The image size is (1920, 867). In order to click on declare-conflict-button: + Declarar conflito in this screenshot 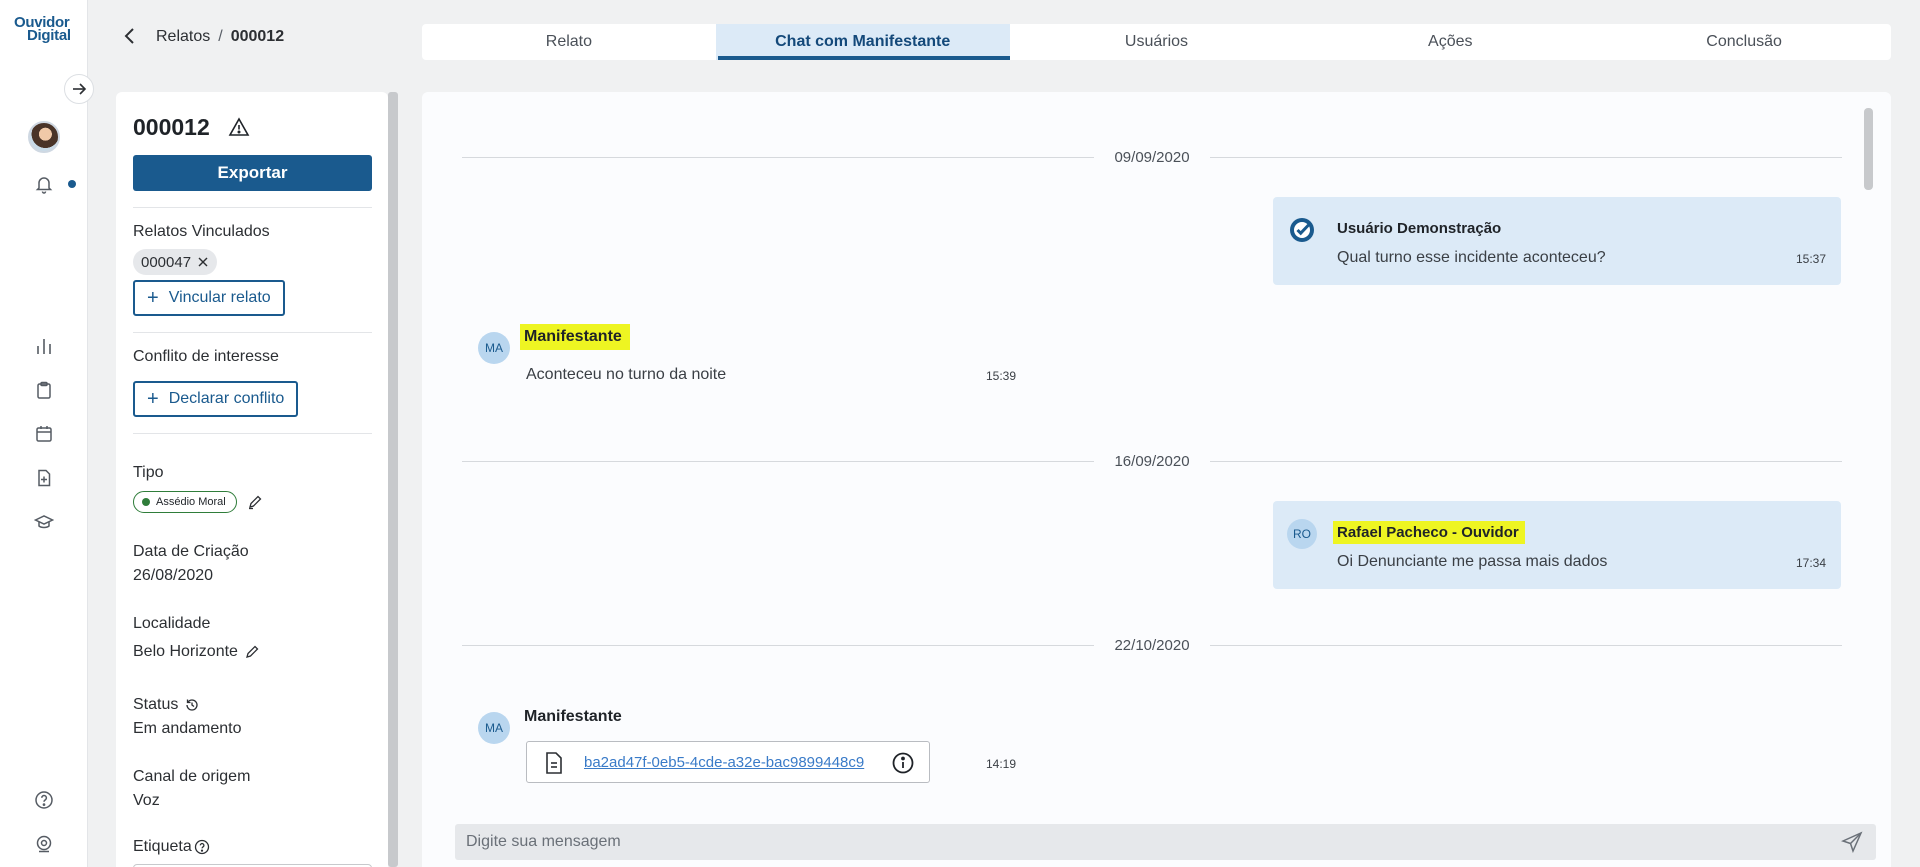, I will do `click(216, 399)`.